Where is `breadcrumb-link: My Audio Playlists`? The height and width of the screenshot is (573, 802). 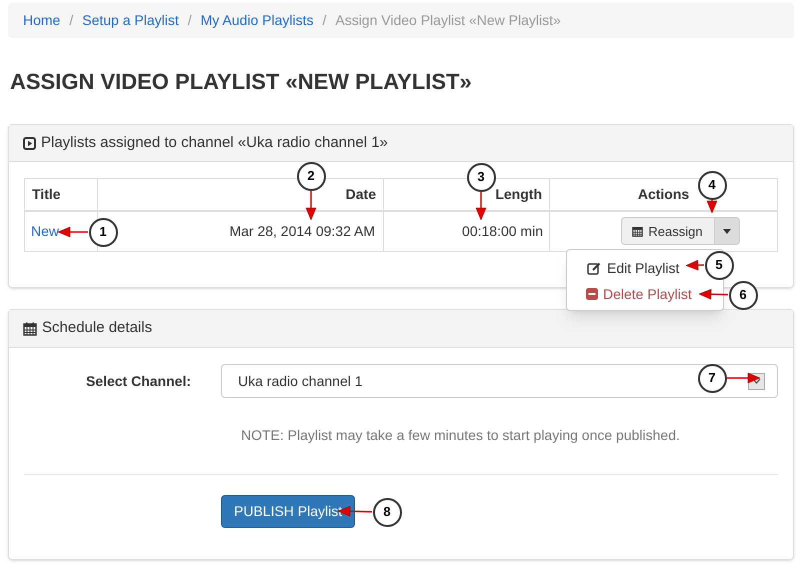
breadcrumb-link: My Audio Playlists is located at coordinates (257, 20).